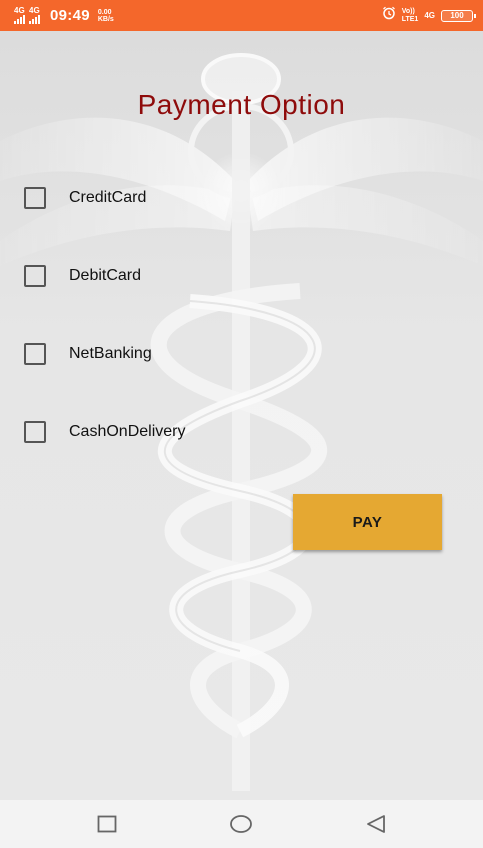 This screenshot has height=848, width=483. I want to click on option-cash-on-delivery: CashOnDelivery, so click(104, 432).